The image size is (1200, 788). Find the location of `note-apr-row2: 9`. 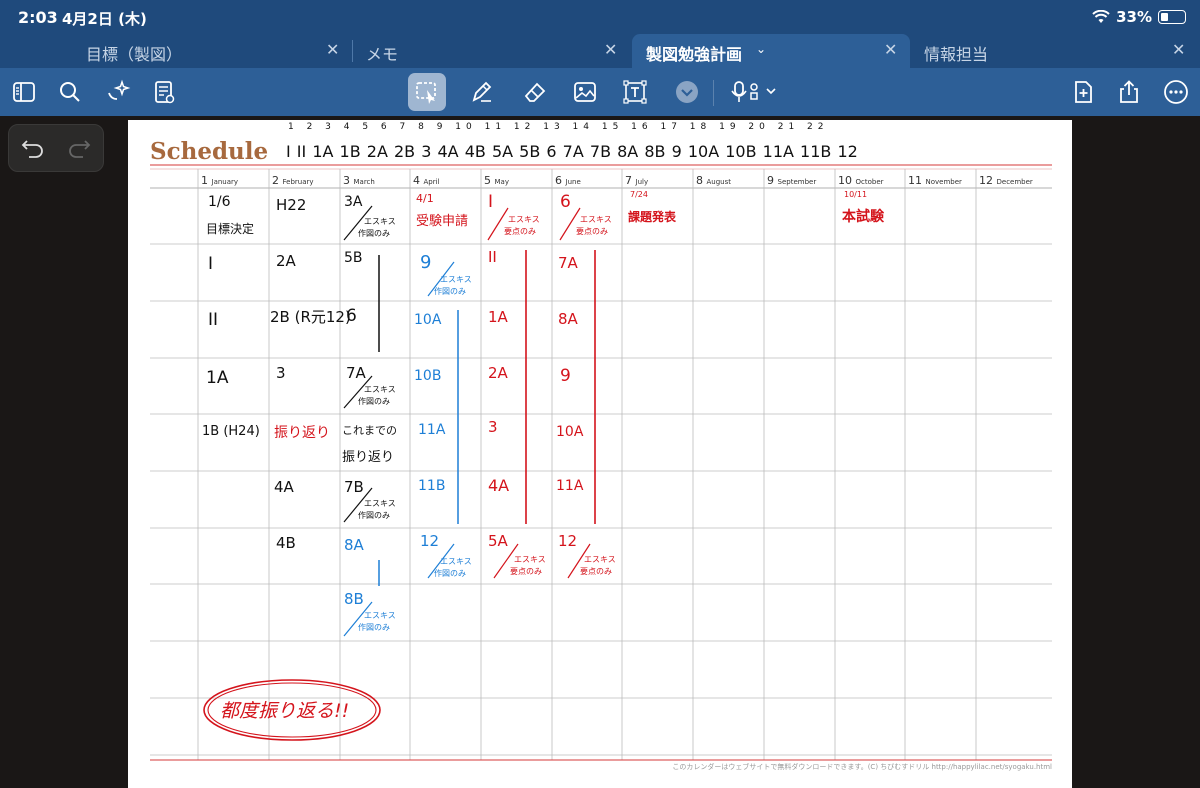

note-apr-row2: 9 is located at coordinates (426, 262).